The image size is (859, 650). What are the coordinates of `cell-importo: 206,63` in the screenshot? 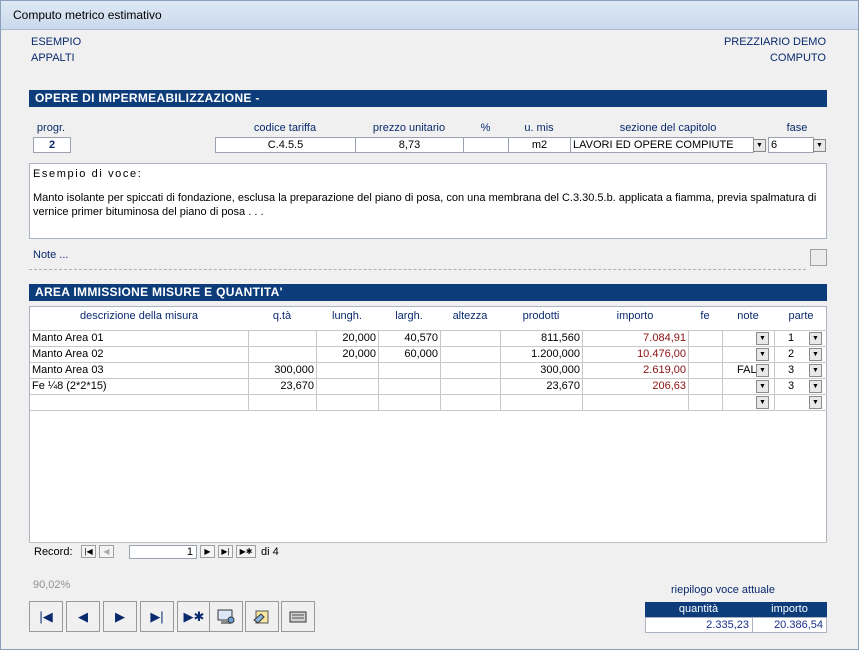 It's located at (669, 386).